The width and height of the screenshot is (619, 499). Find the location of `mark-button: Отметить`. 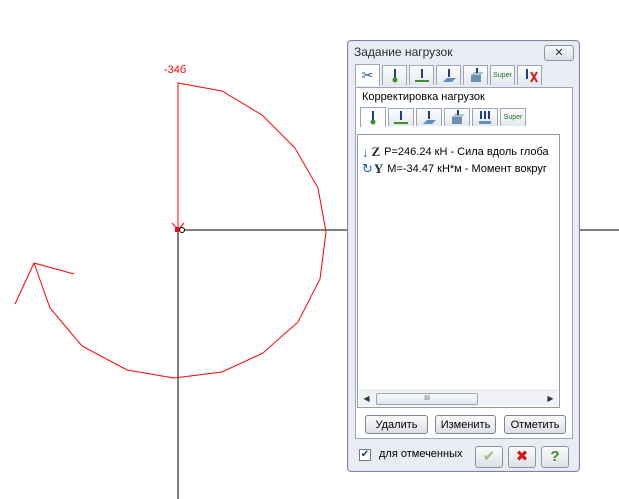

mark-button: Отметить is located at coordinates (535, 424).